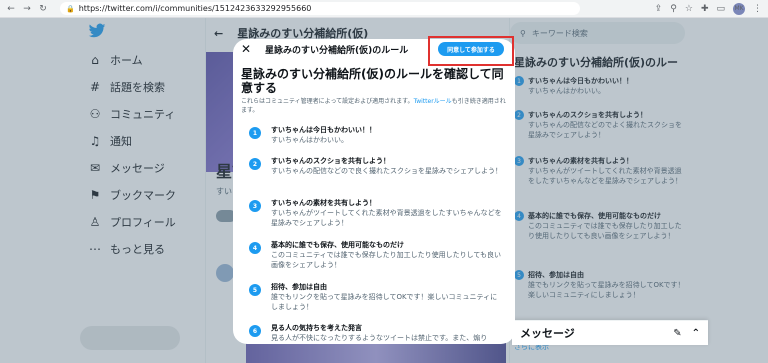 Image resolution: width=768 pixels, height=363 pixels. I want to click on rule-description: 誰でもリンクを貼って星詠みを招待してOKです！楽しいコミュニティにしましょう！, so click(384, 302).